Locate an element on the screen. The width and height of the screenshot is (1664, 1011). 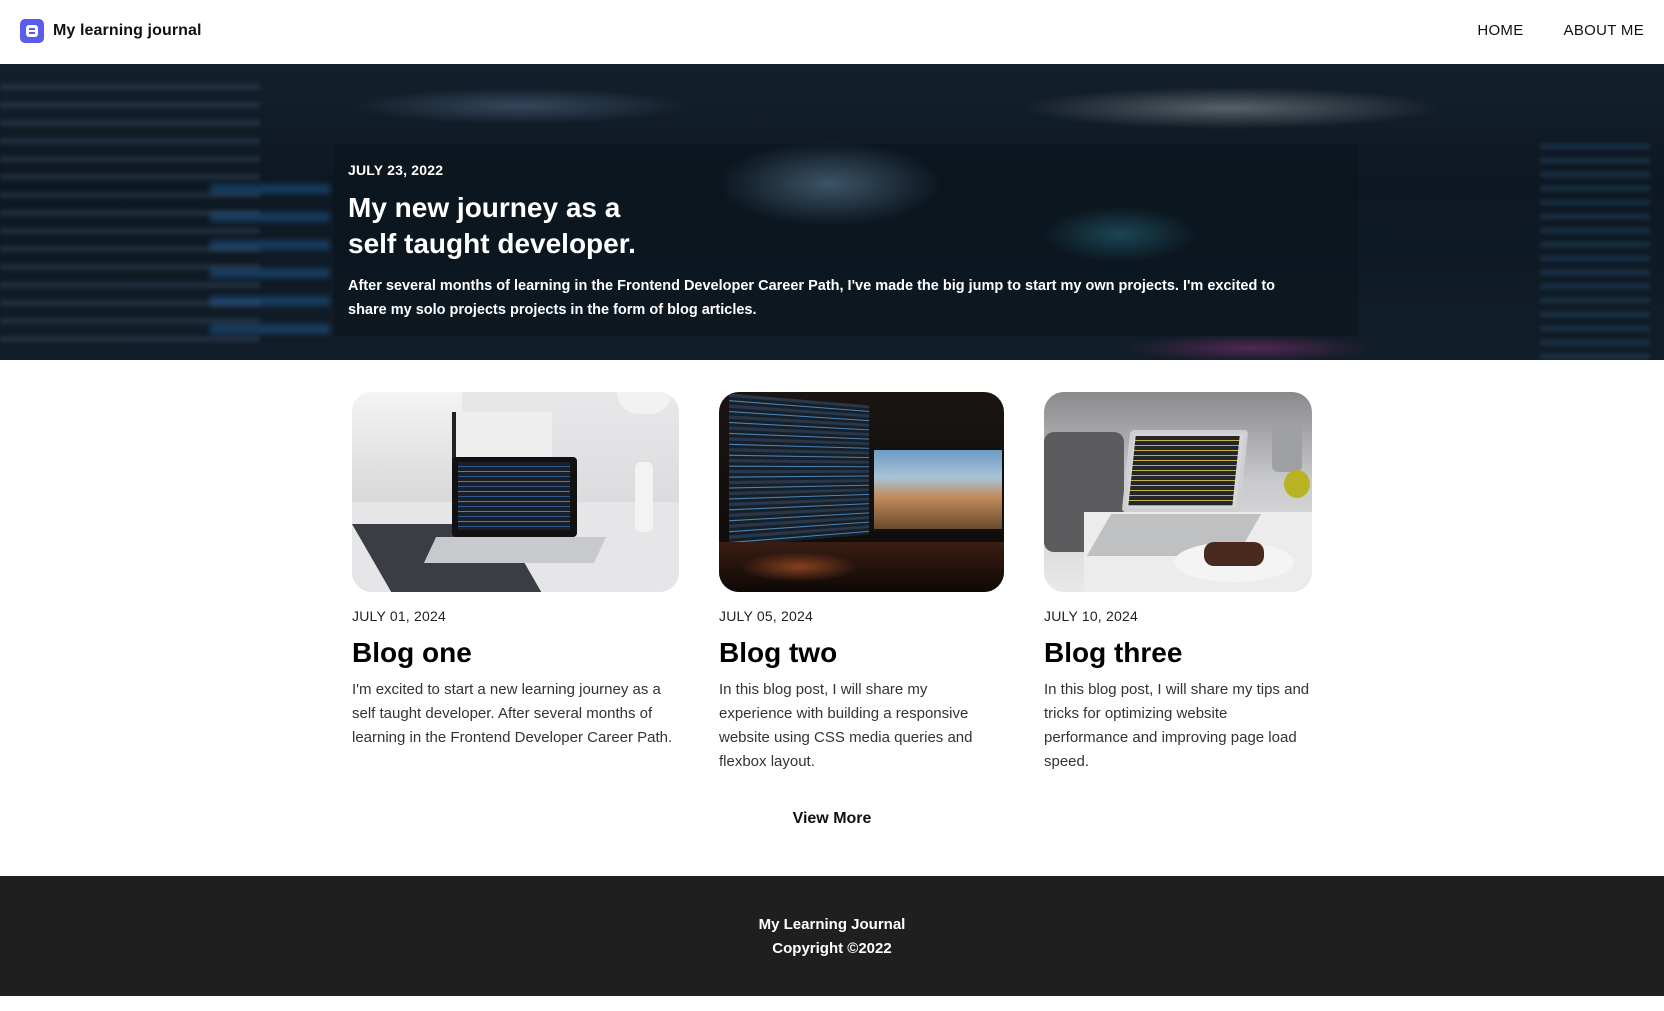
top-navbar: My learning journal HOME ABOUT ME is located at coordinates (832, 32).